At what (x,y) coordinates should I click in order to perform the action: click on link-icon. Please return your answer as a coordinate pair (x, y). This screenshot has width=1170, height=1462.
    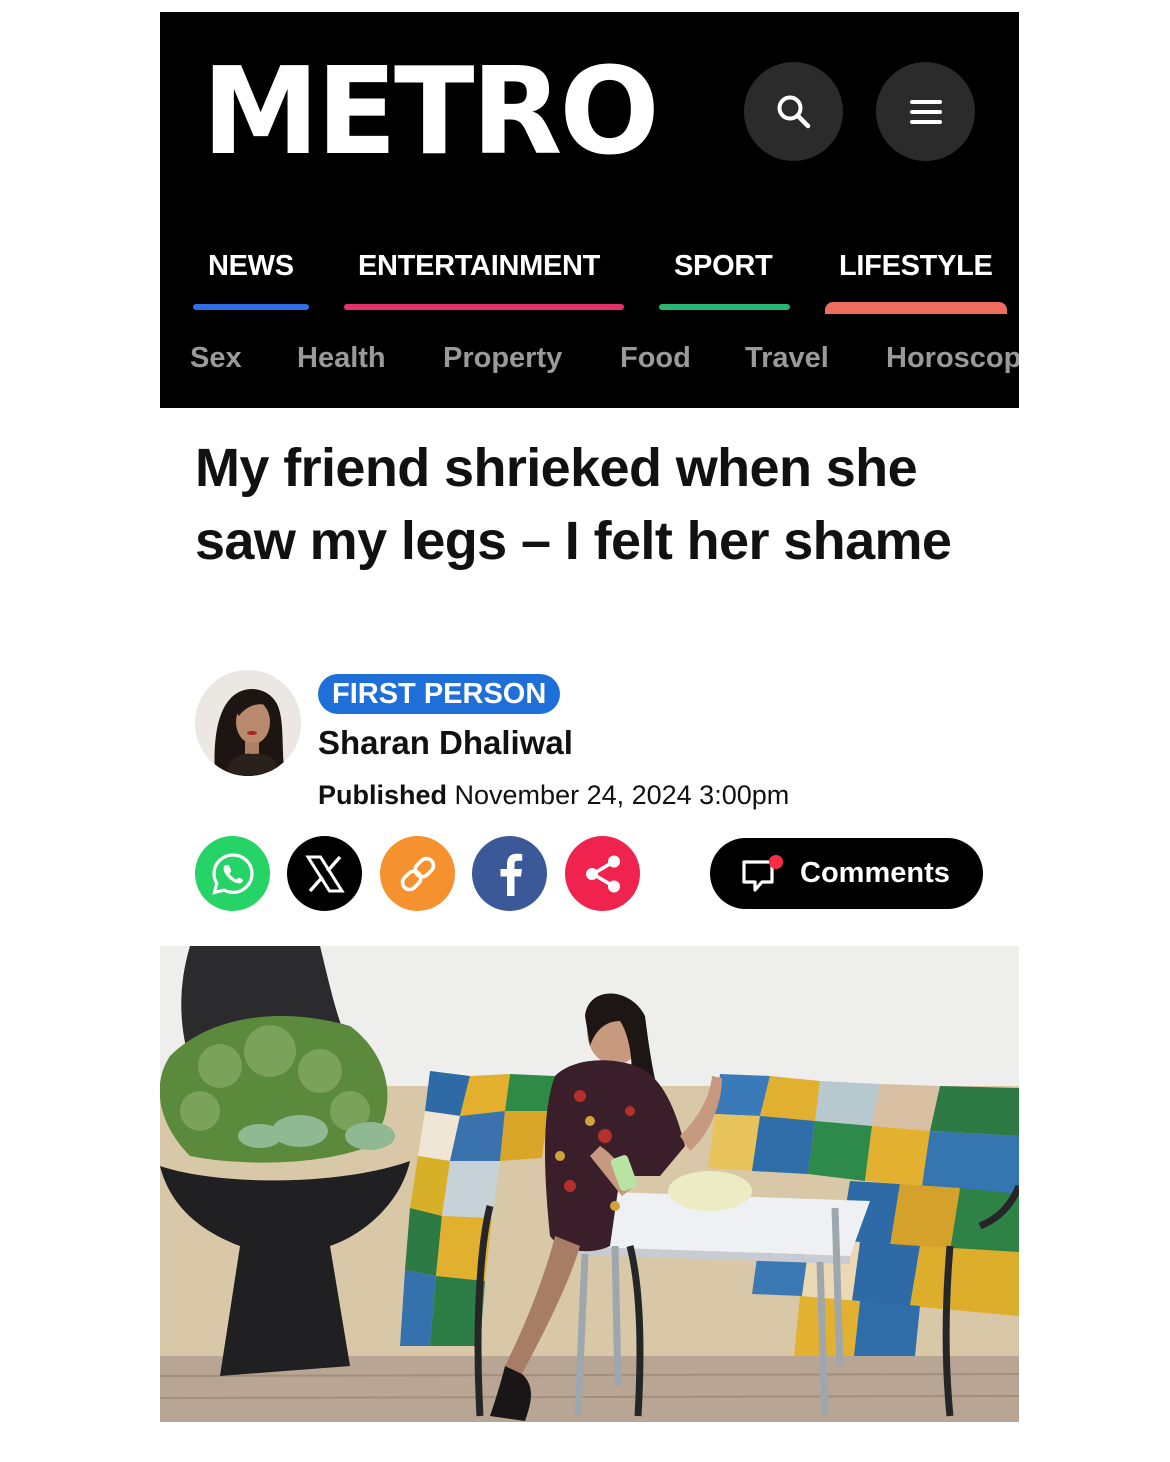
    Looking at the image, I should click on (417, 873).